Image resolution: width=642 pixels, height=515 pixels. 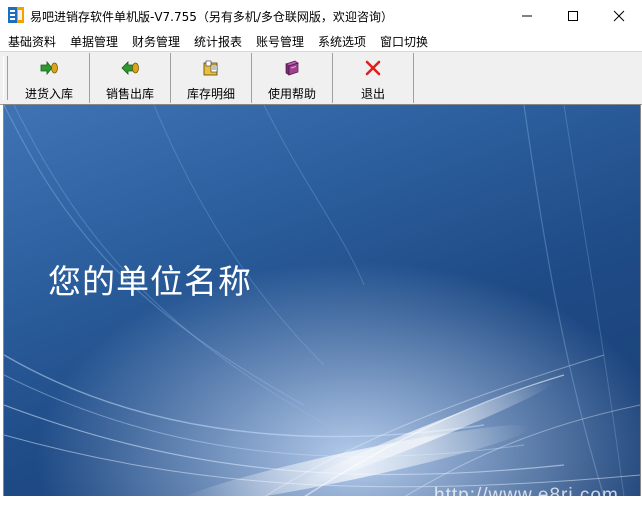 What do you see at coordinates (373, 78) in the screenshot?
I see `exit-button: 退出` at bounding box center [373, 78].